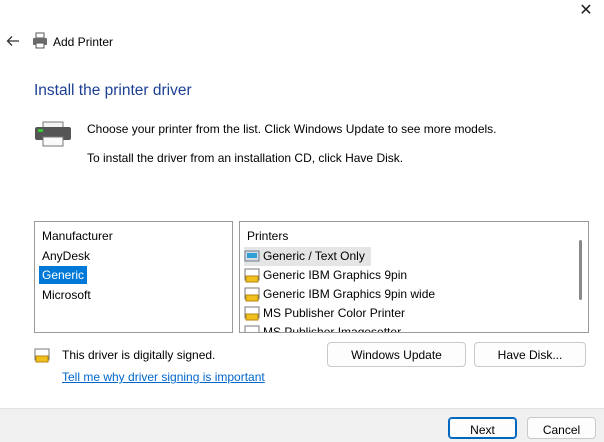 This screenshot has height=442, width=604. Describe the element at coordinates (252, 256) in the screenshot. I see `printer-driver-icon` at that location.